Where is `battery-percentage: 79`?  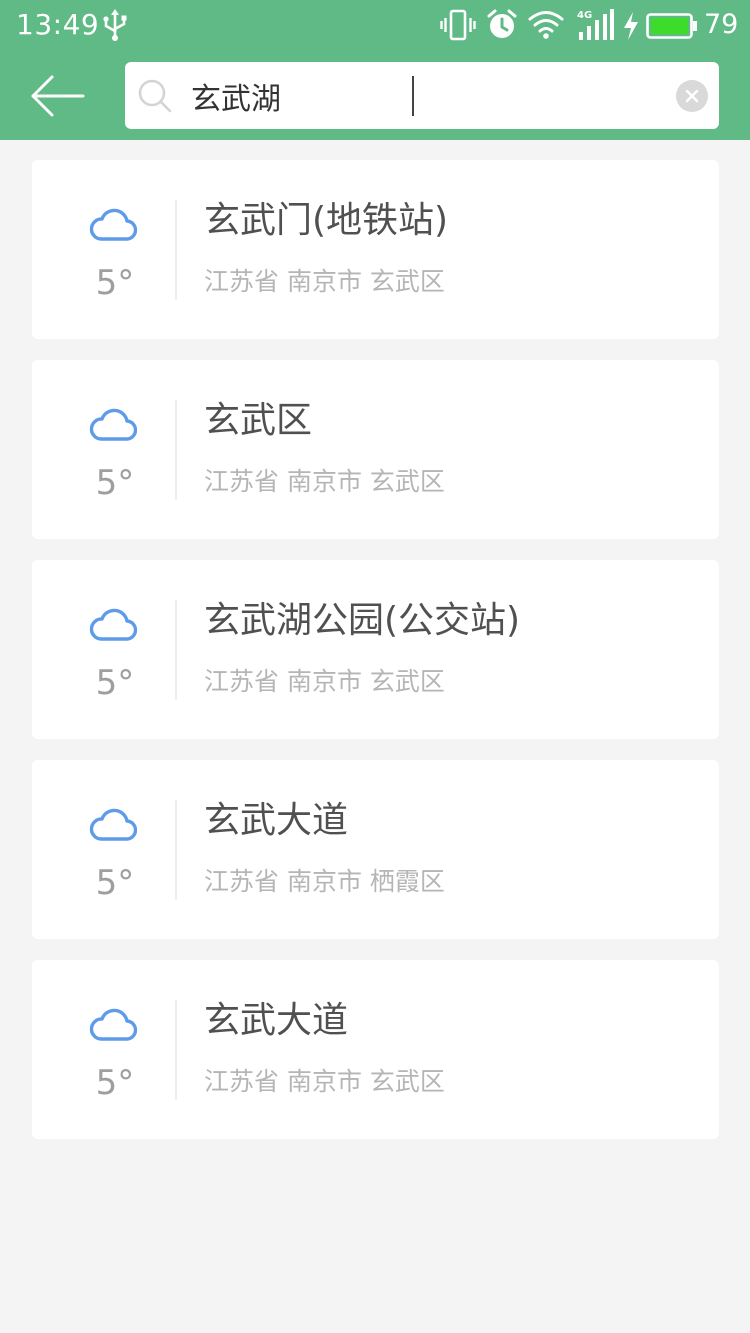 battery-percentage: 79 is located at coordinates (721, 24).